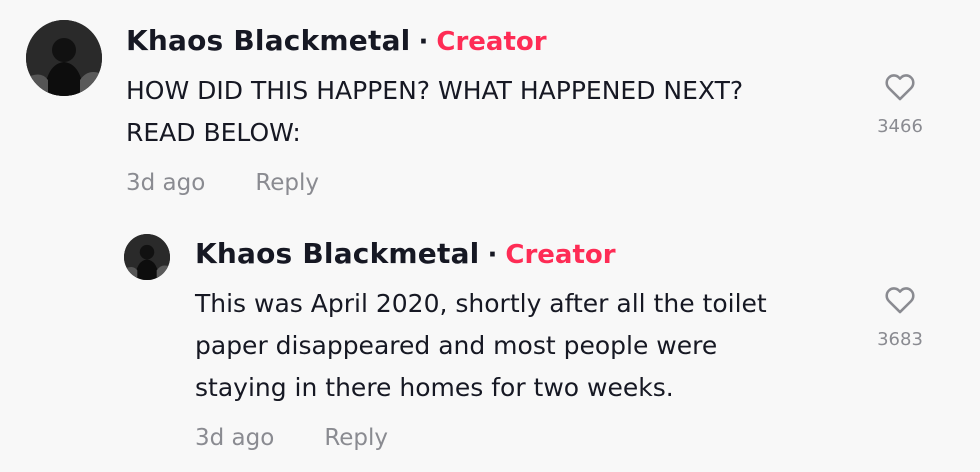 The height and width of the screenshot is (472, 980). Describe the element at coordinates (900, 339) in the screenshot. I see `like-count: 3683` at that location.